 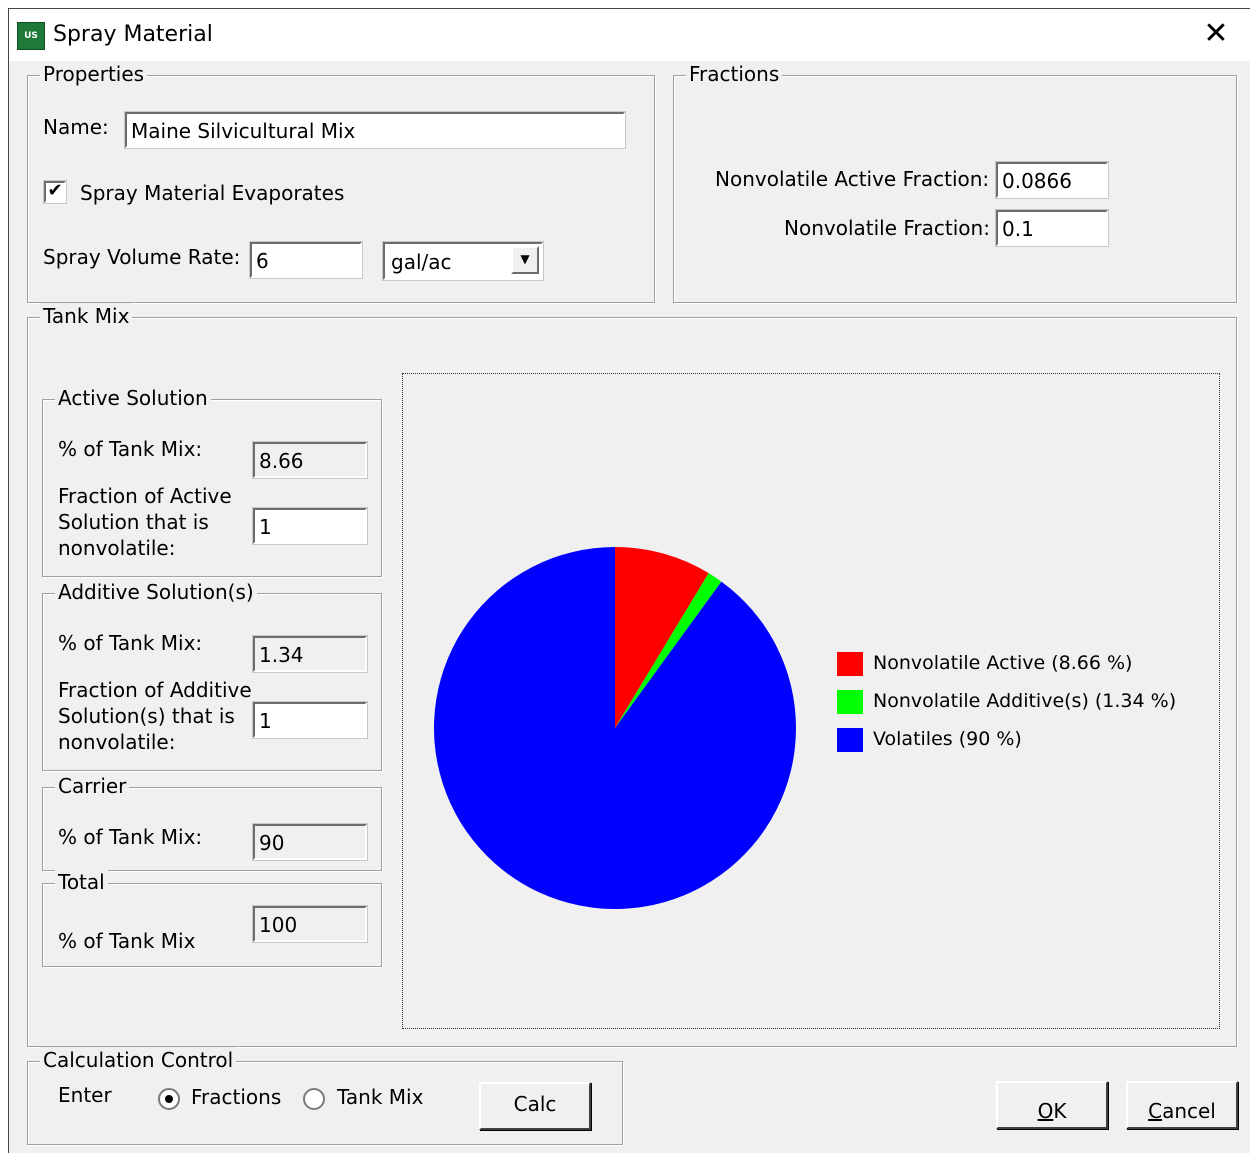 I want to click on legend-swatch-nonvolatile-active, so click(x=850, y=664).